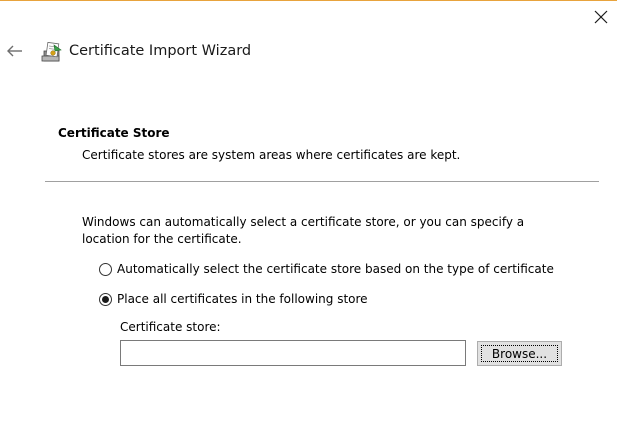 The width and height of the screenshot is (617, 425). What do you see at coordinates (322, 181) in the screenshot?
I see `header-separator` at bounding box center [322, 181].